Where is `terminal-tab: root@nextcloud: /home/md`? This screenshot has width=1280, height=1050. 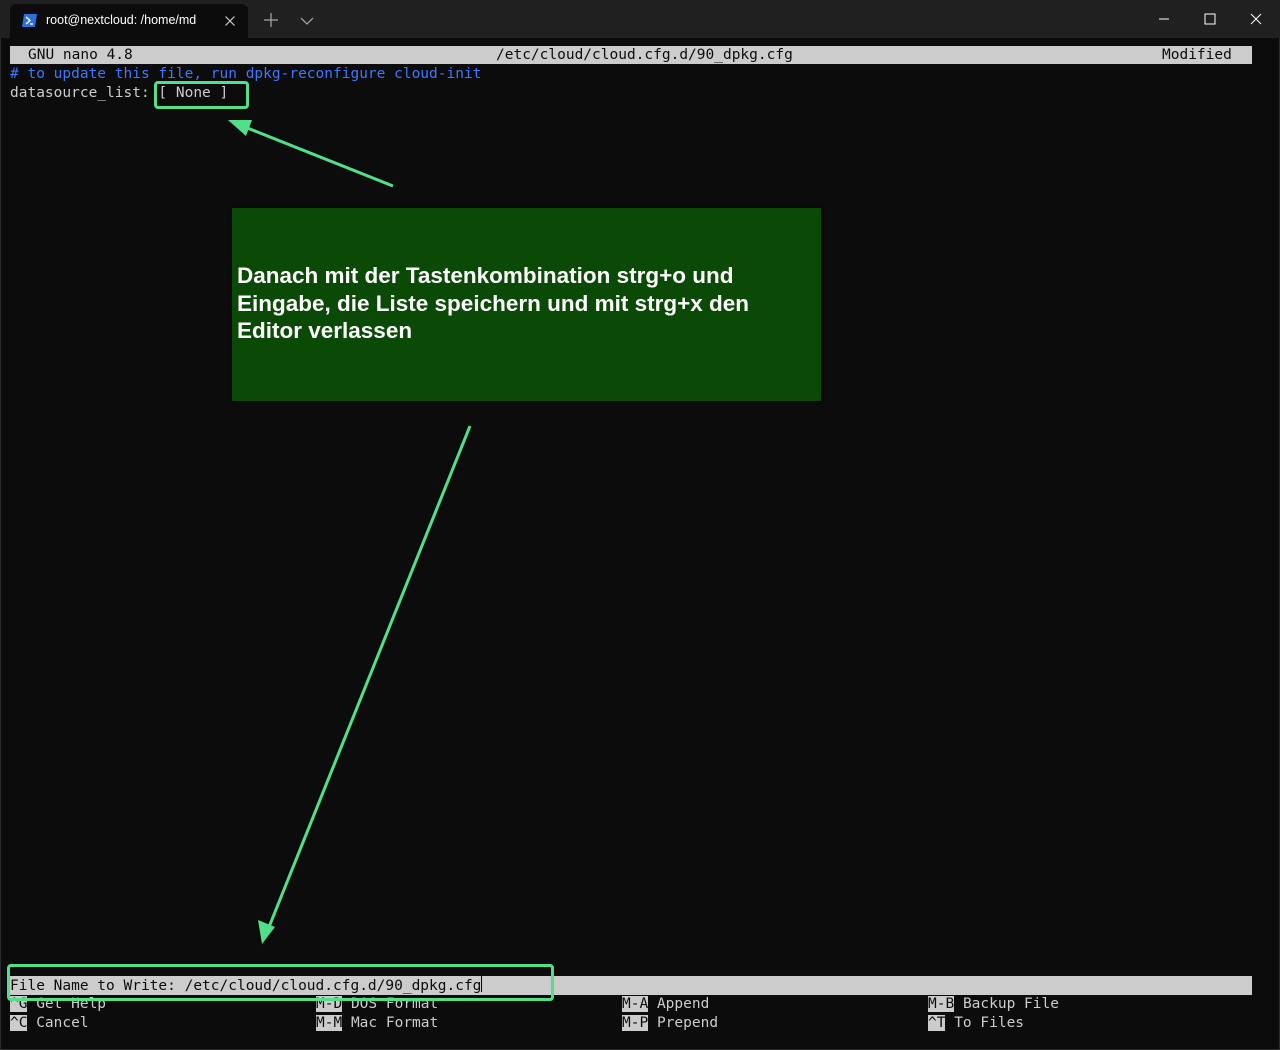 terminal-tab: root@nextcloud: /home/md is located at coordinates (129, 21).